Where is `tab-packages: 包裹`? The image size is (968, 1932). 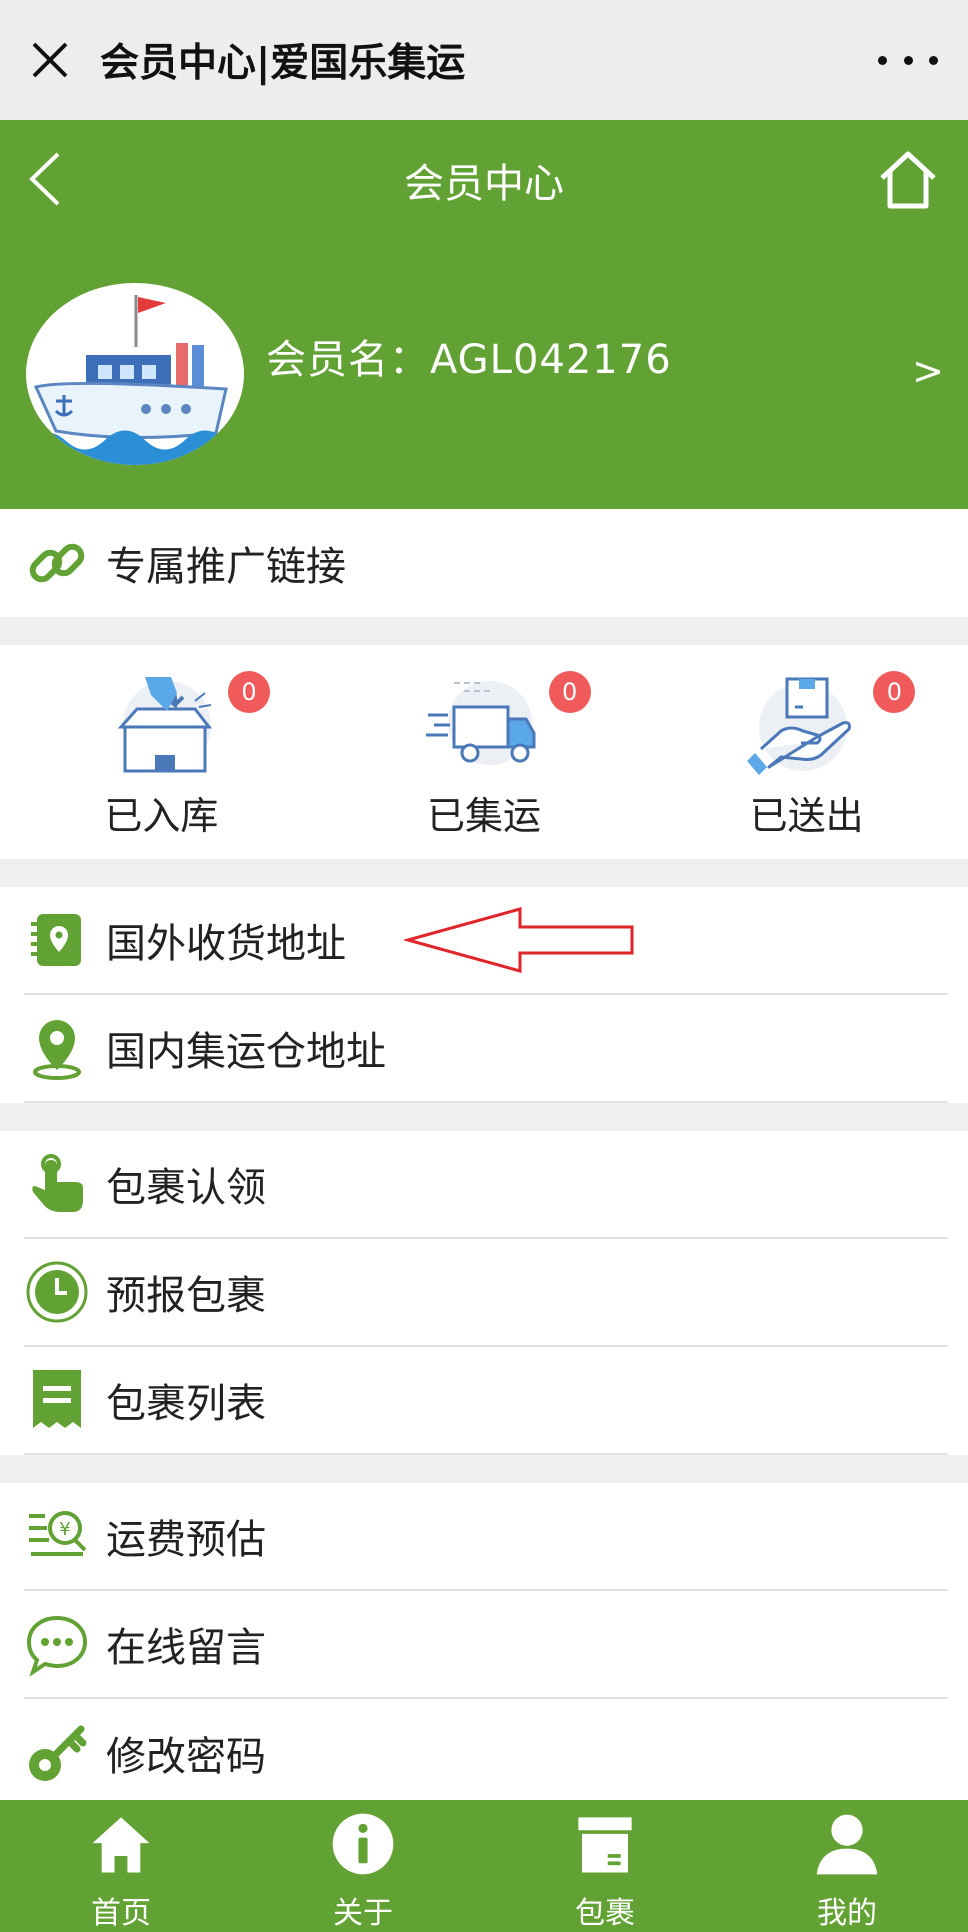 tab-packages: 包裹 is located at coordinates (605, 1866).